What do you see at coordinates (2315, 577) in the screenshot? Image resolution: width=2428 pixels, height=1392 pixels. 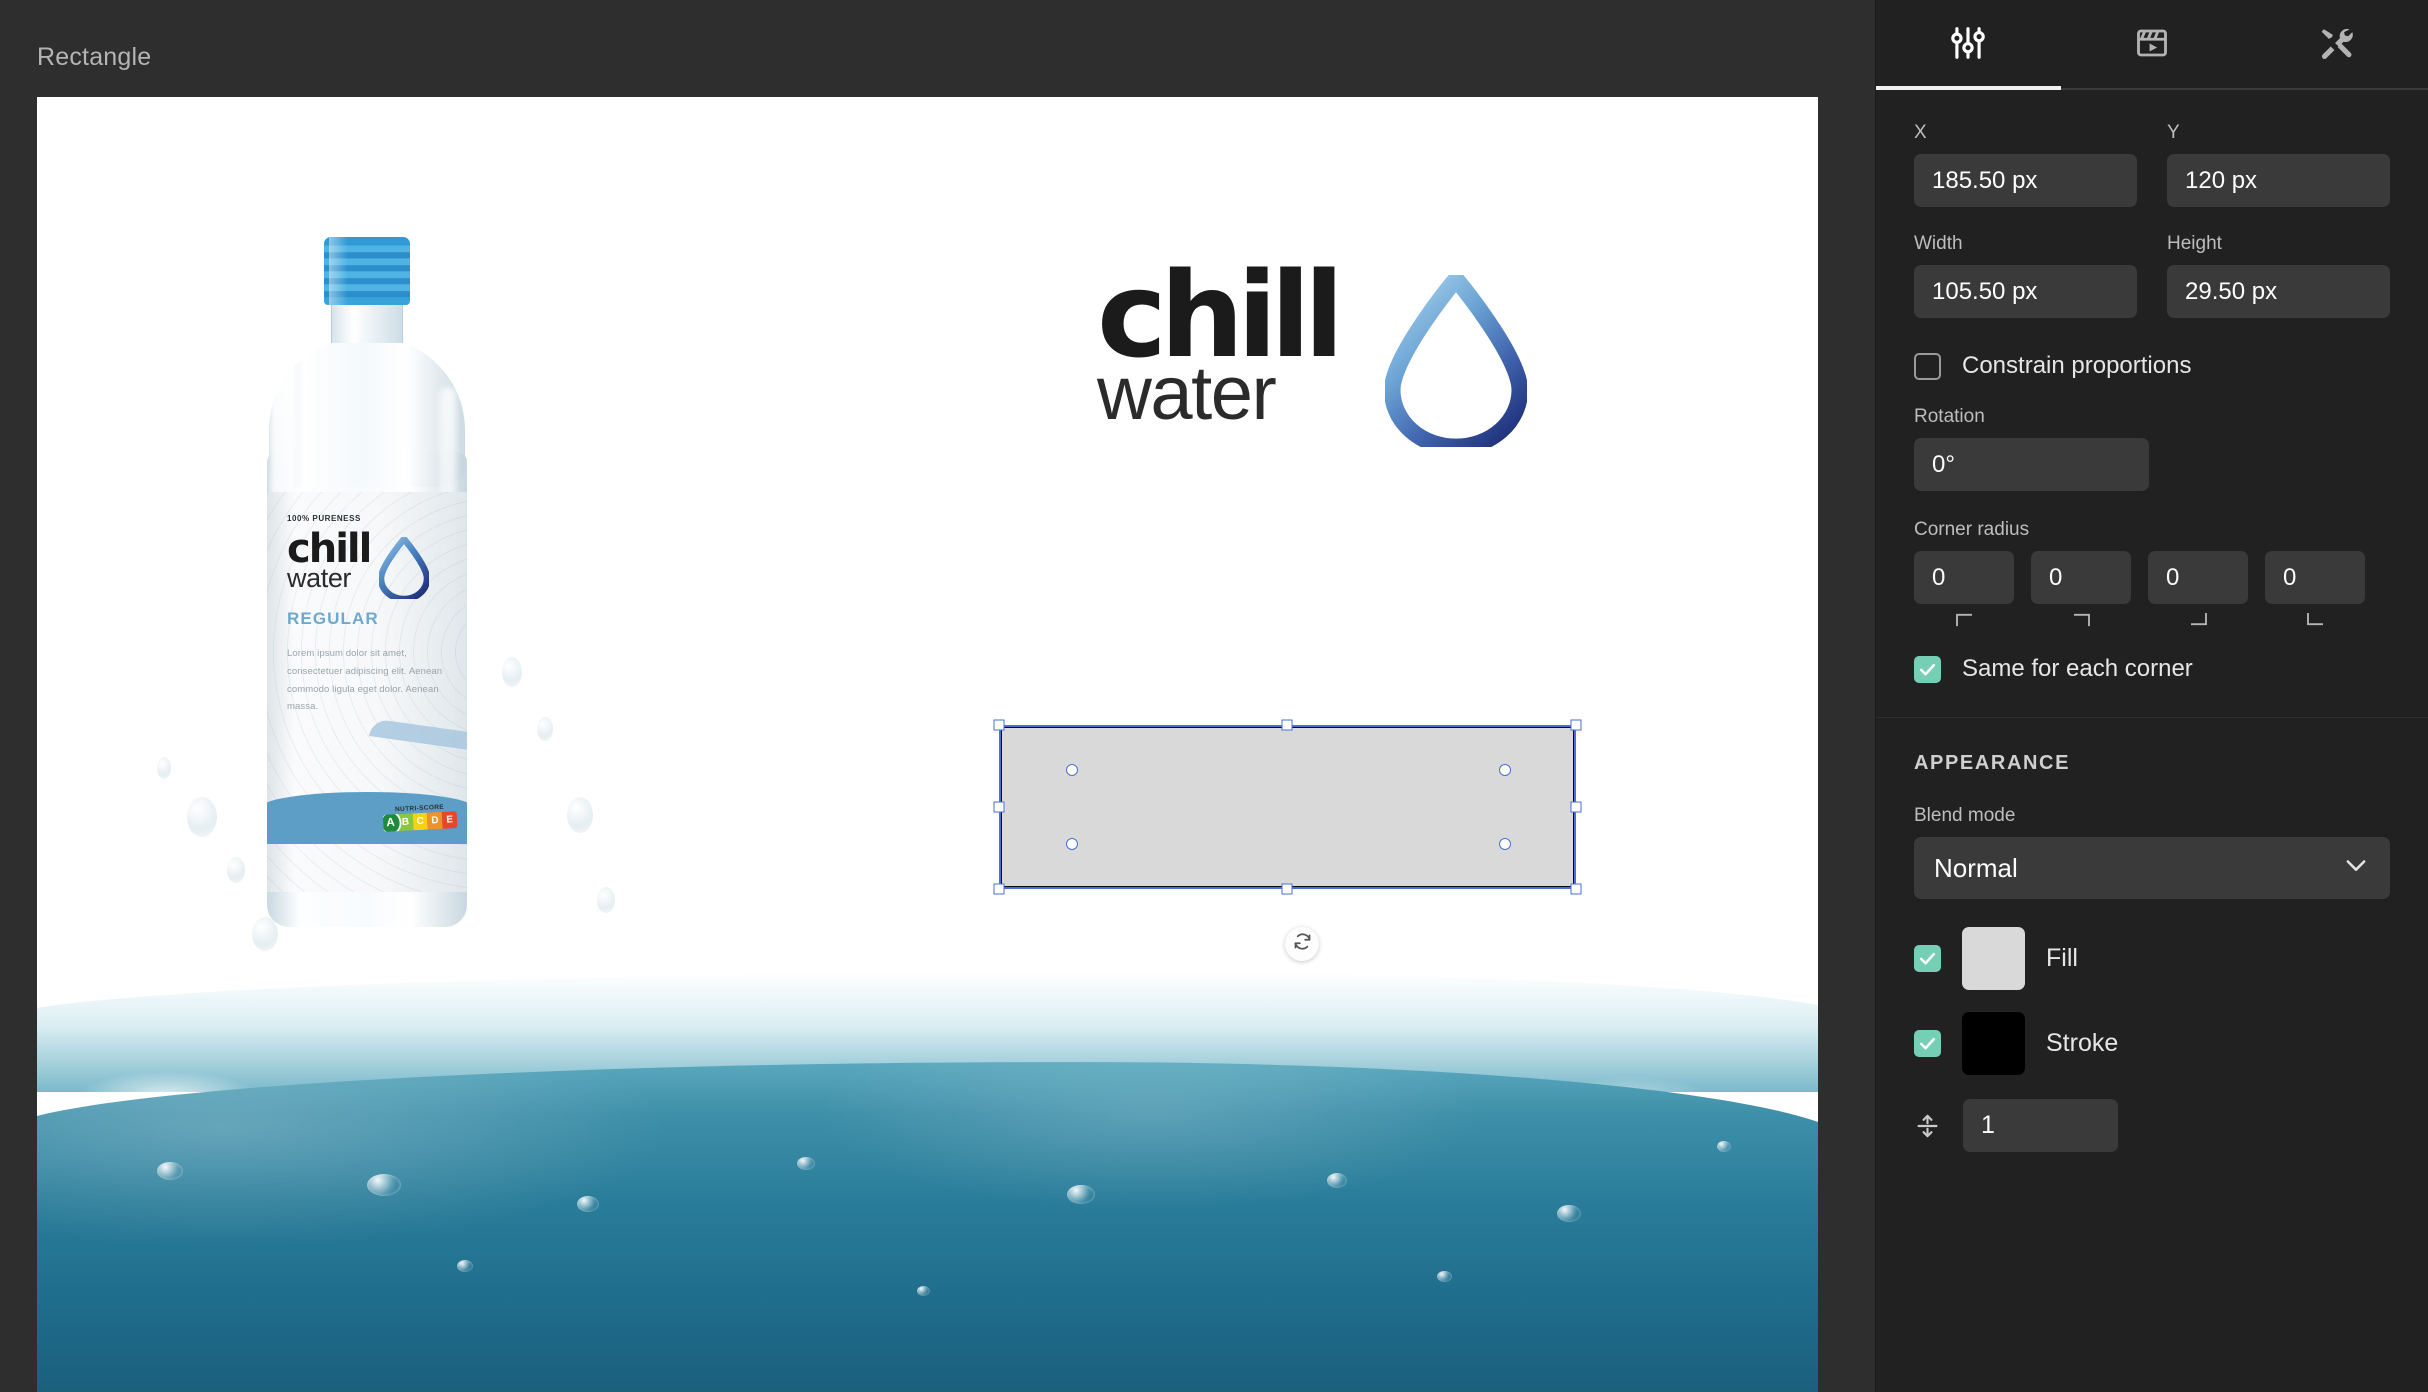 I see `corner-radius-bottom-left-input: 0` at bounding box center [2315, 577].